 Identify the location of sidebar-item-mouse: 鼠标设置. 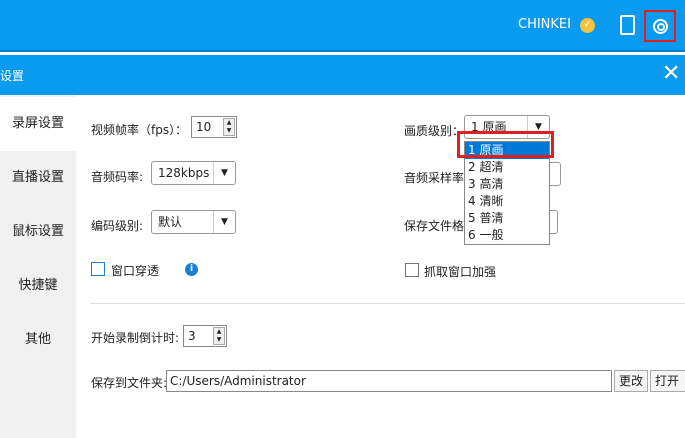
(38, 232).